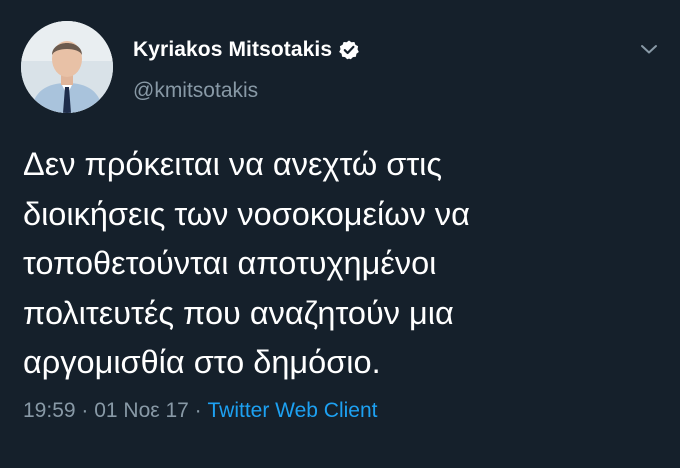  I want to click on avatar, so click(67, 67).